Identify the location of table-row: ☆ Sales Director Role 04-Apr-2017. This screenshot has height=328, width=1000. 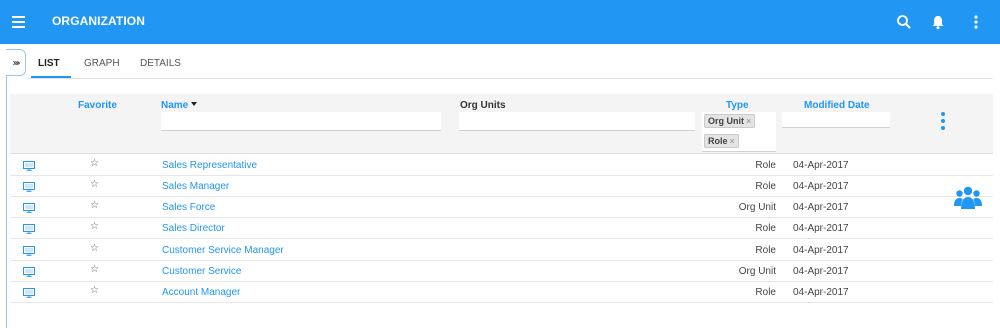
(501, 228).